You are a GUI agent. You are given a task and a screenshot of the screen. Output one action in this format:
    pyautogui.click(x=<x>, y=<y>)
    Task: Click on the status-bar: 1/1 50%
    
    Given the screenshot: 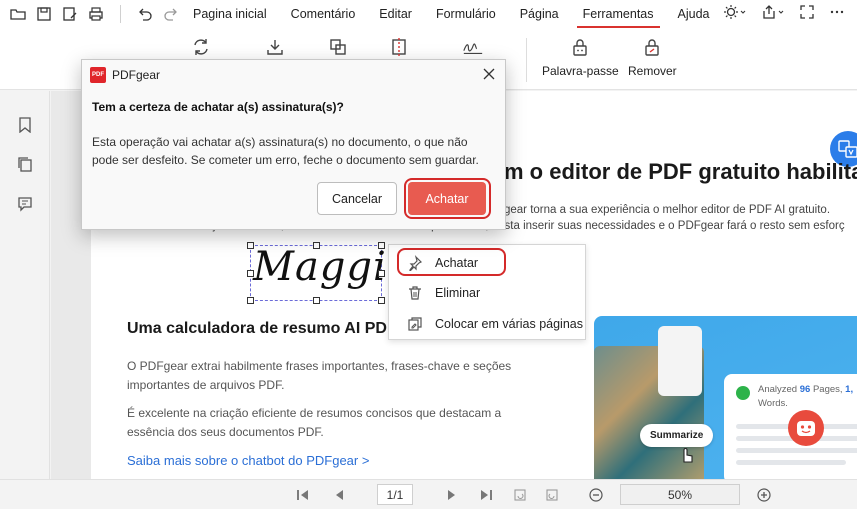 What is the action you would take?
    pyautogui.click(x=428, y=494)
    